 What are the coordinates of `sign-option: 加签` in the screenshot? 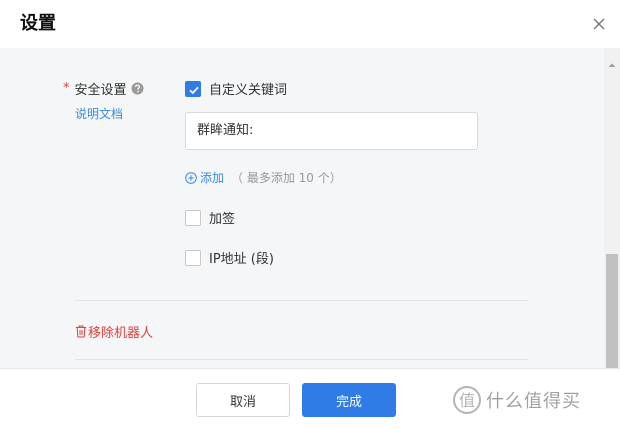 It's located at (210, 217).